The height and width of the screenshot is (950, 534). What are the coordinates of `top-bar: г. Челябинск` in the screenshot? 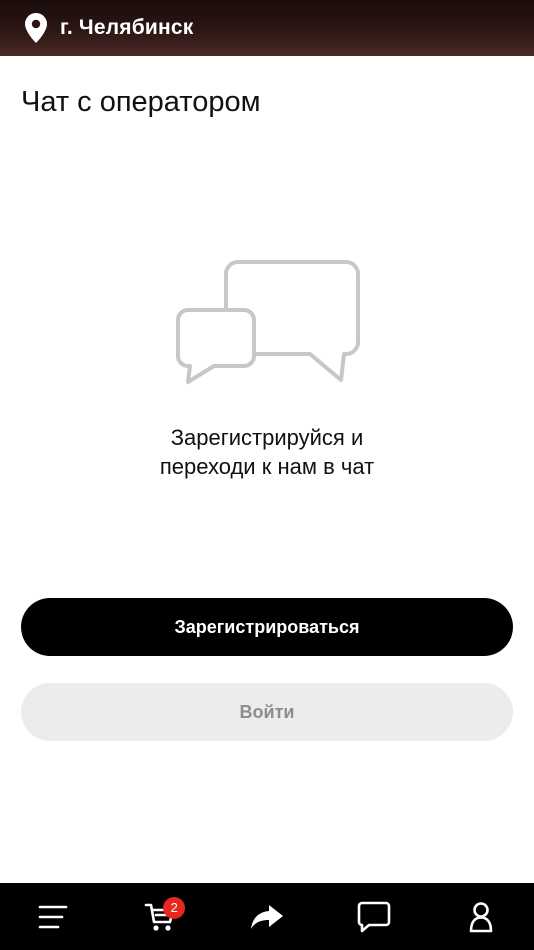 It's located at (267, 28).